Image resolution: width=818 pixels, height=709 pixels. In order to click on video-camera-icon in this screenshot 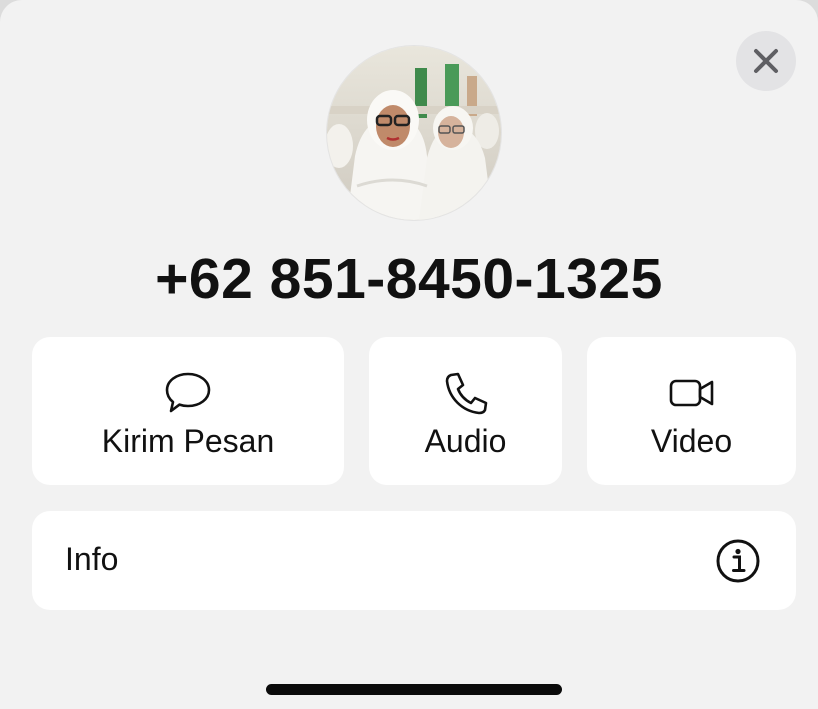, I will do `click(691, 393)`.